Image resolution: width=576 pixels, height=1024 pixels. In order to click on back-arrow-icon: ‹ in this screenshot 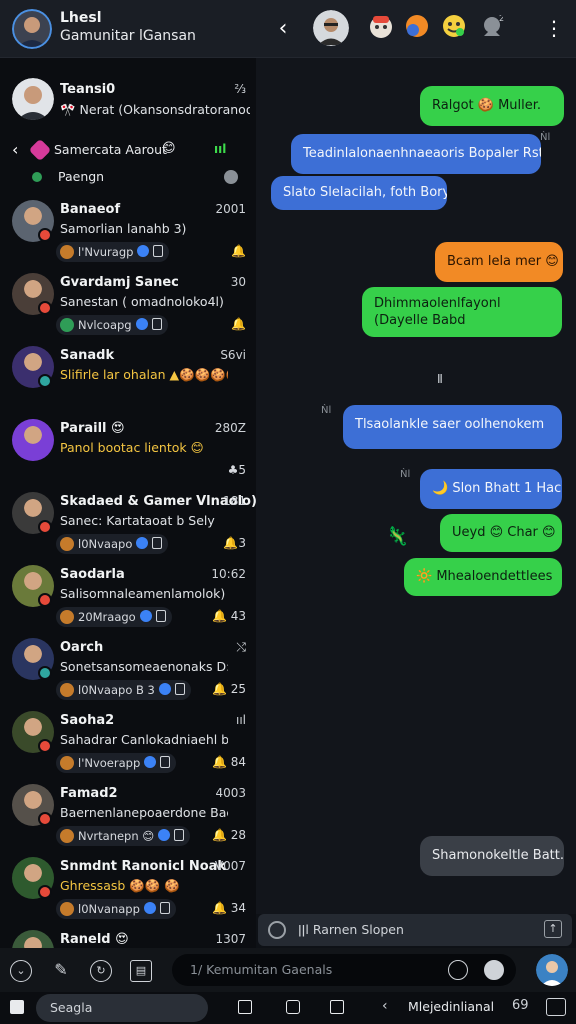, I will do `click(283, 29)`.